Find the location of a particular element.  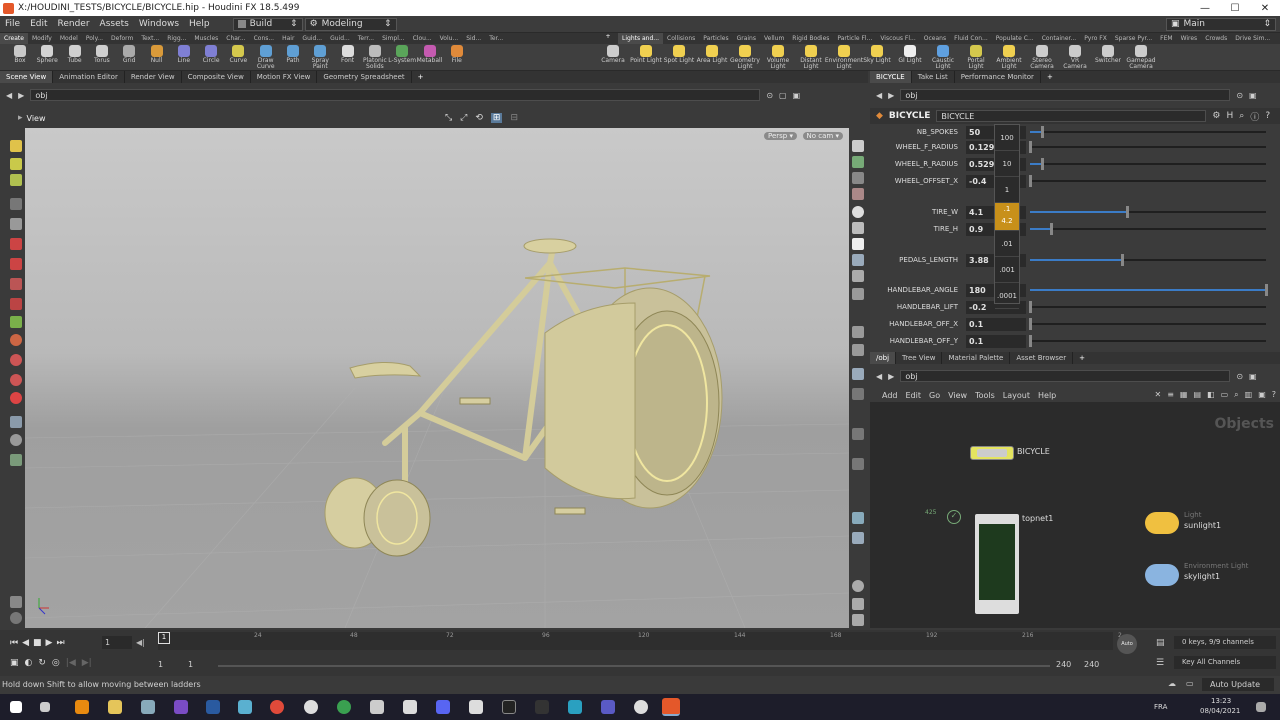

step-back-icon: ◀| is located at coordinates (140, 642).